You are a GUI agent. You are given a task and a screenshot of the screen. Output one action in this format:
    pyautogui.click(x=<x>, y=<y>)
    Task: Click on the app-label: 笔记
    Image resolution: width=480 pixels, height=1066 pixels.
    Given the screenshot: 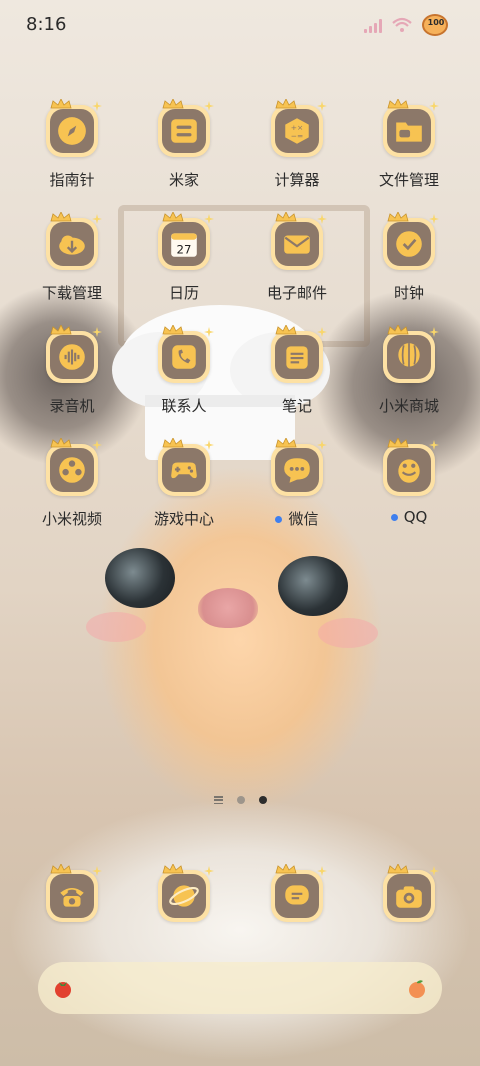 What is the action you would take?
    pyautogui.click(x=297, y=405)
    